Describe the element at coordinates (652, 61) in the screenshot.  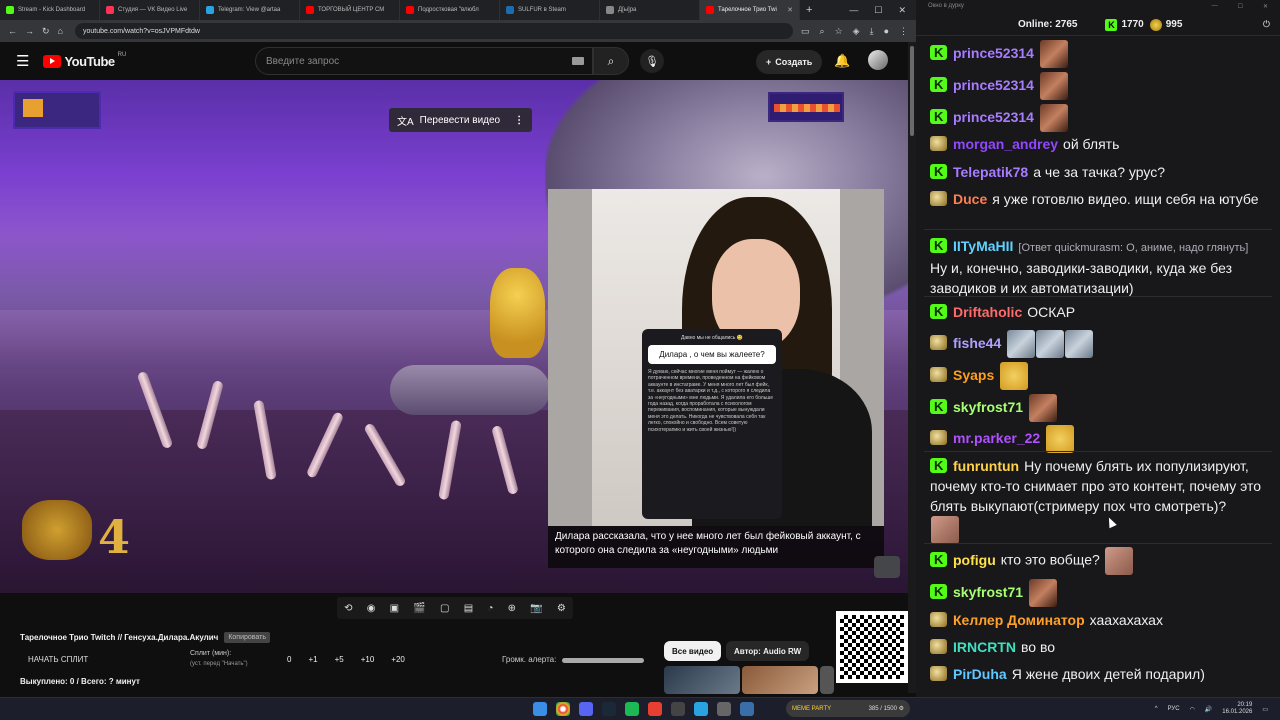
I see `voice-search-button: 🎙` at that location.